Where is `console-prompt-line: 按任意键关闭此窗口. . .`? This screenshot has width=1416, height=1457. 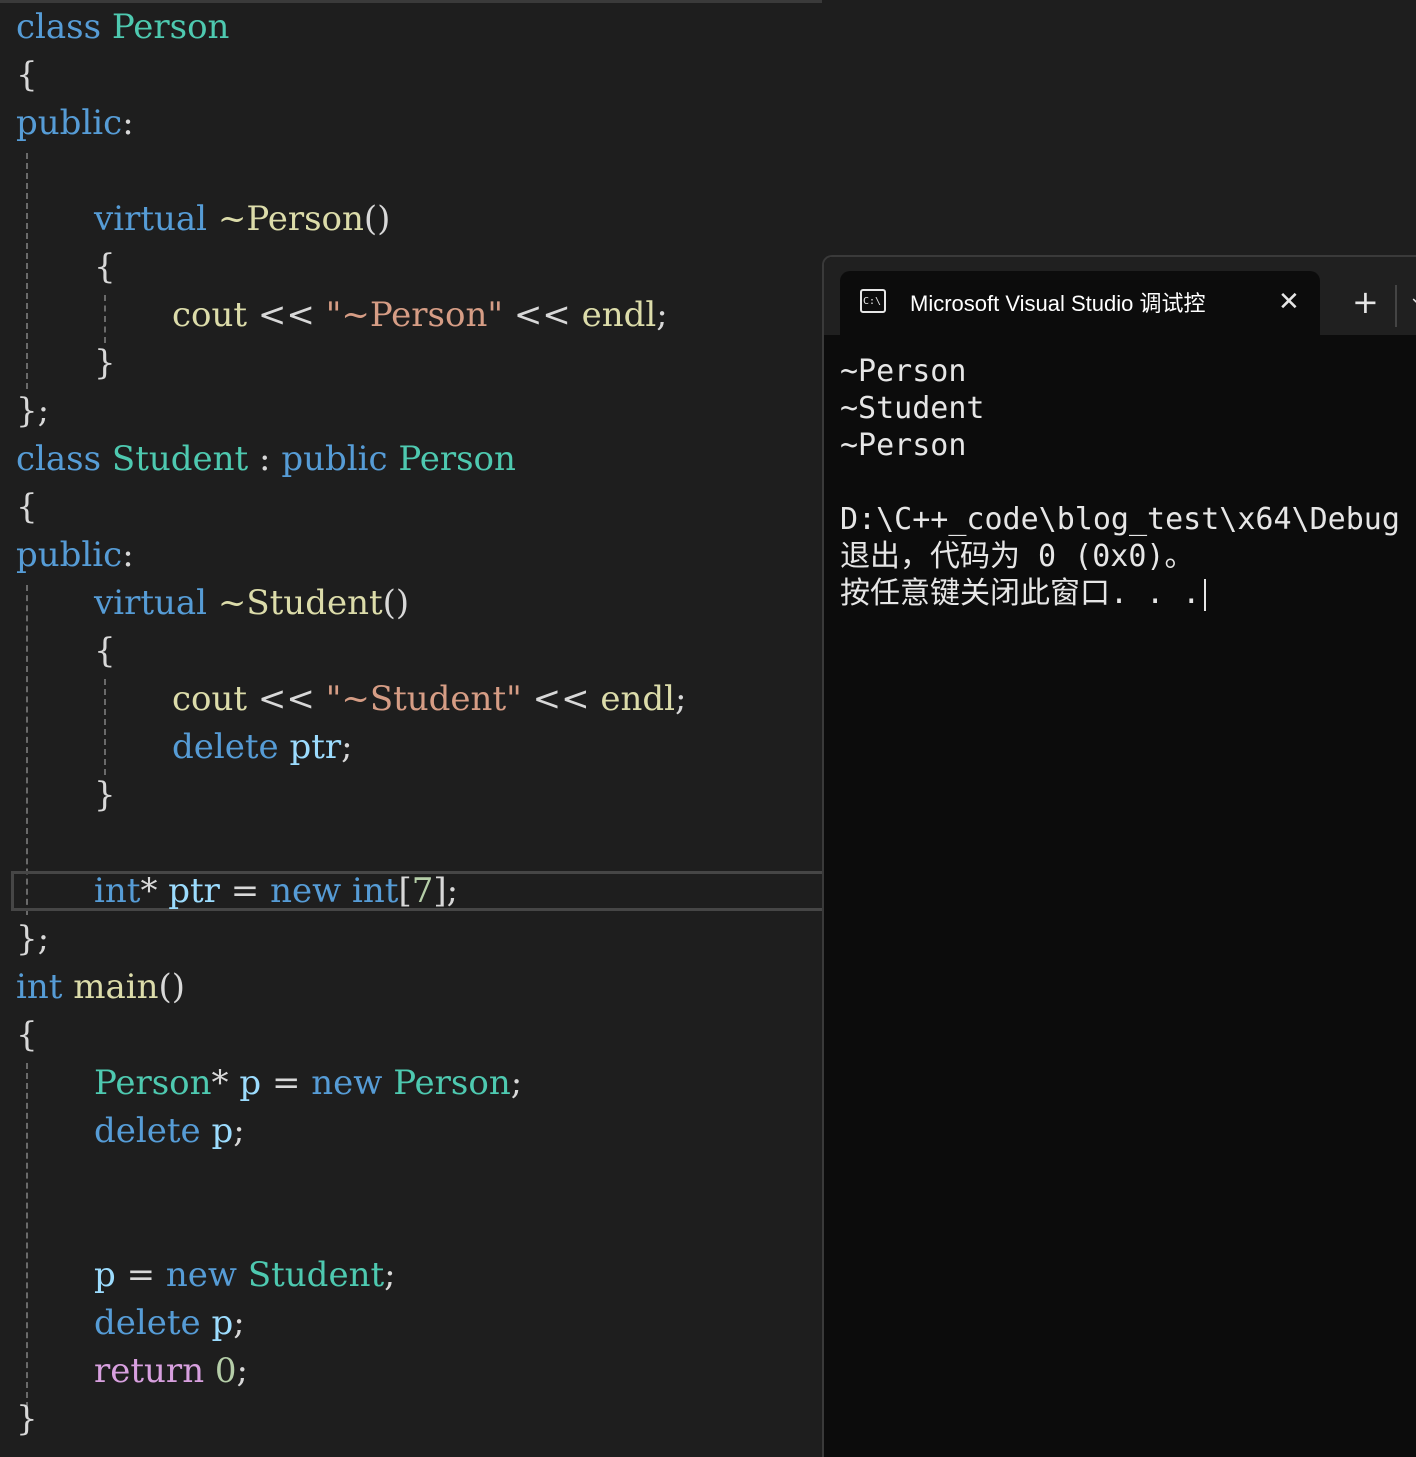 console-prompt-line: 按任意键关闭此窗口. . . is located at coordinates (1023, 593).